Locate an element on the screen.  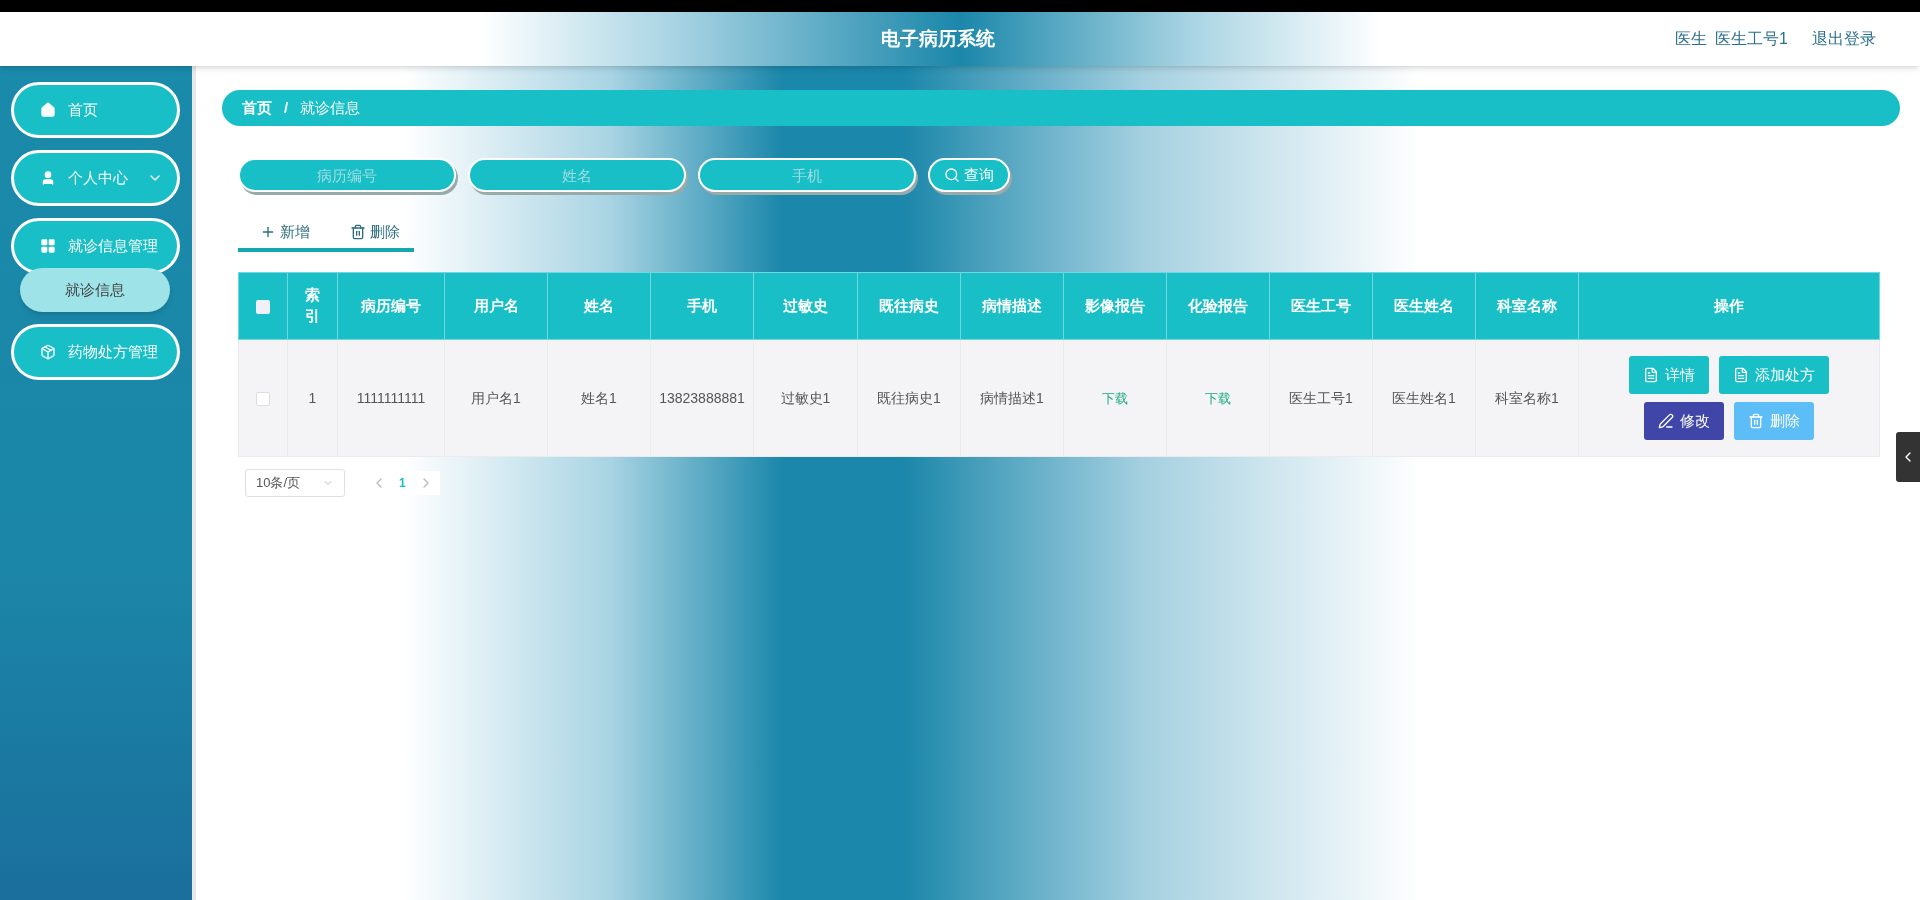
breadcrumb-home: 首页 is located at coordinates (257, 108).